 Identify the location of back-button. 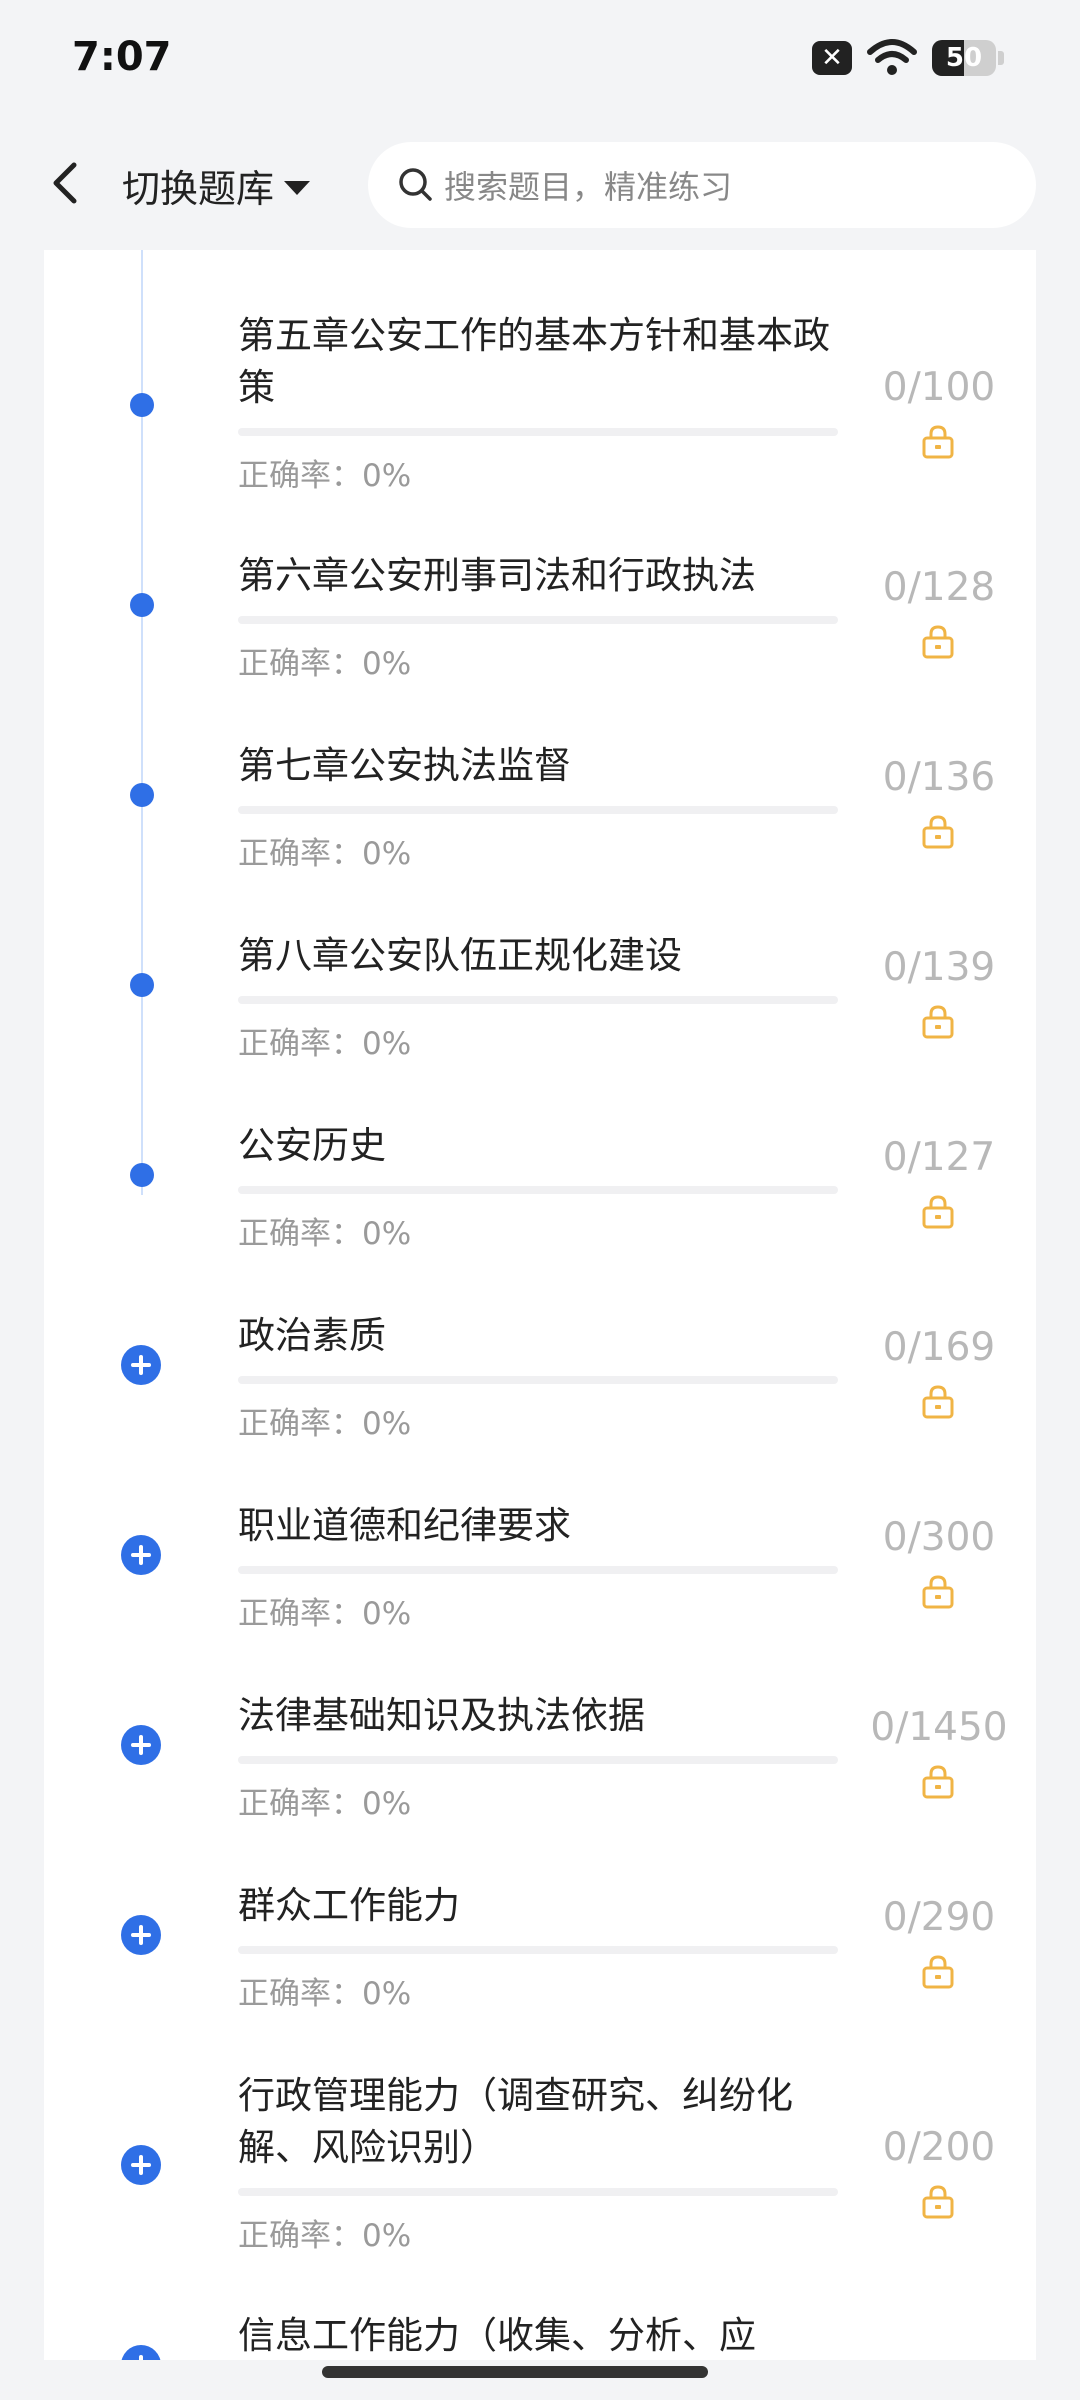
(65, 183).